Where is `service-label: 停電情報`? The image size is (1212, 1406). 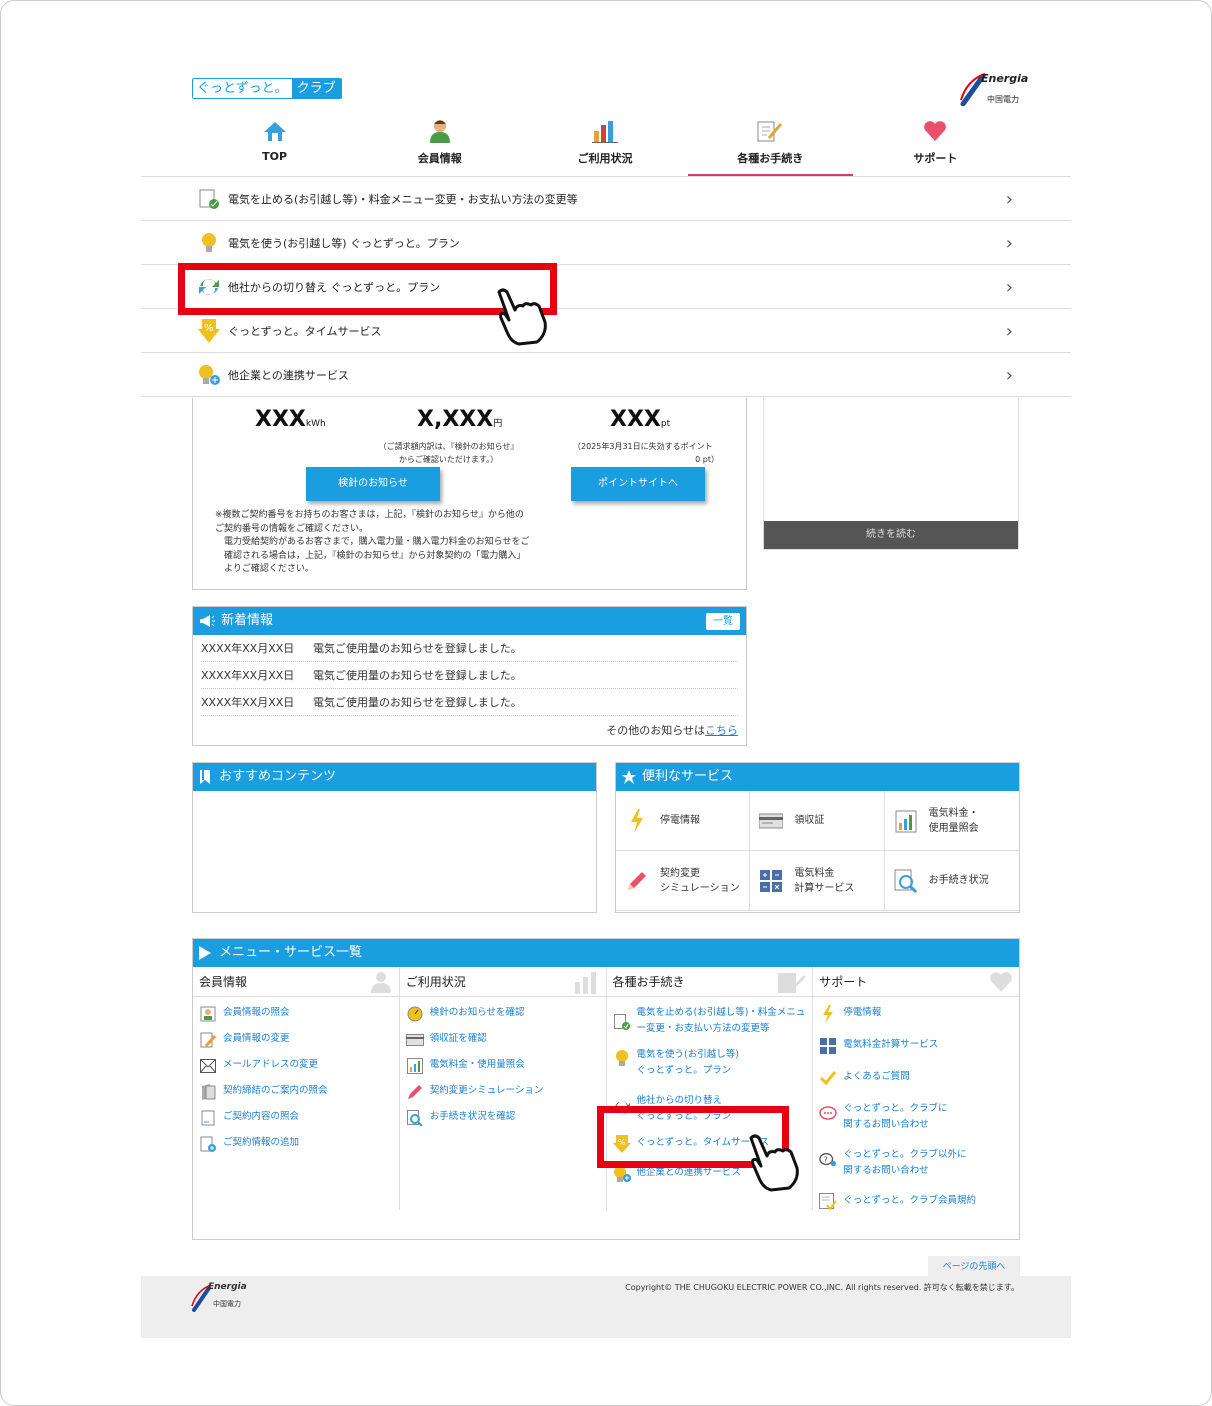 service-label: 停電情報 is located at coordinates (680, 820).